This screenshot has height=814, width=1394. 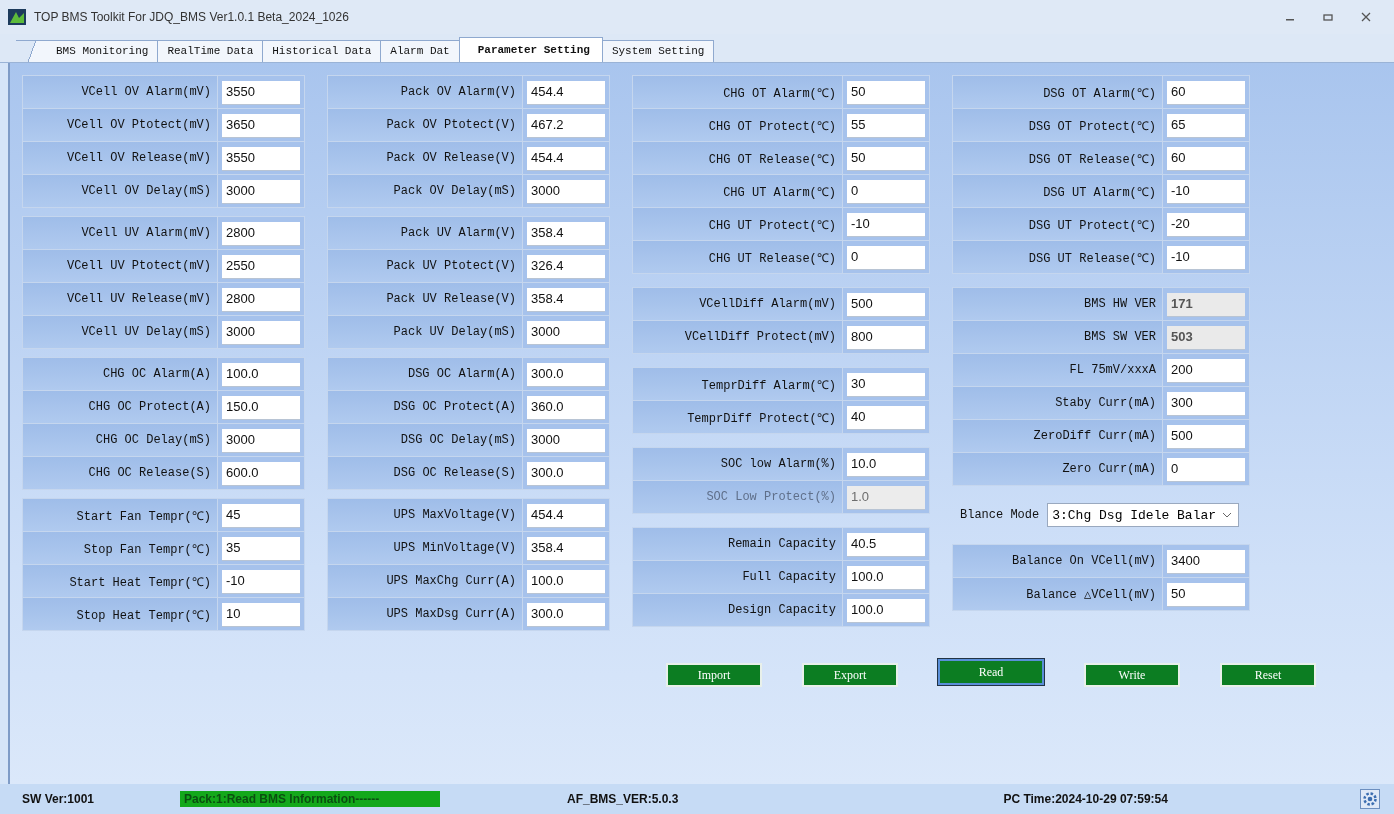 I want to click on field-label: CHG OC Protect(A), so click(x=120, y=407).